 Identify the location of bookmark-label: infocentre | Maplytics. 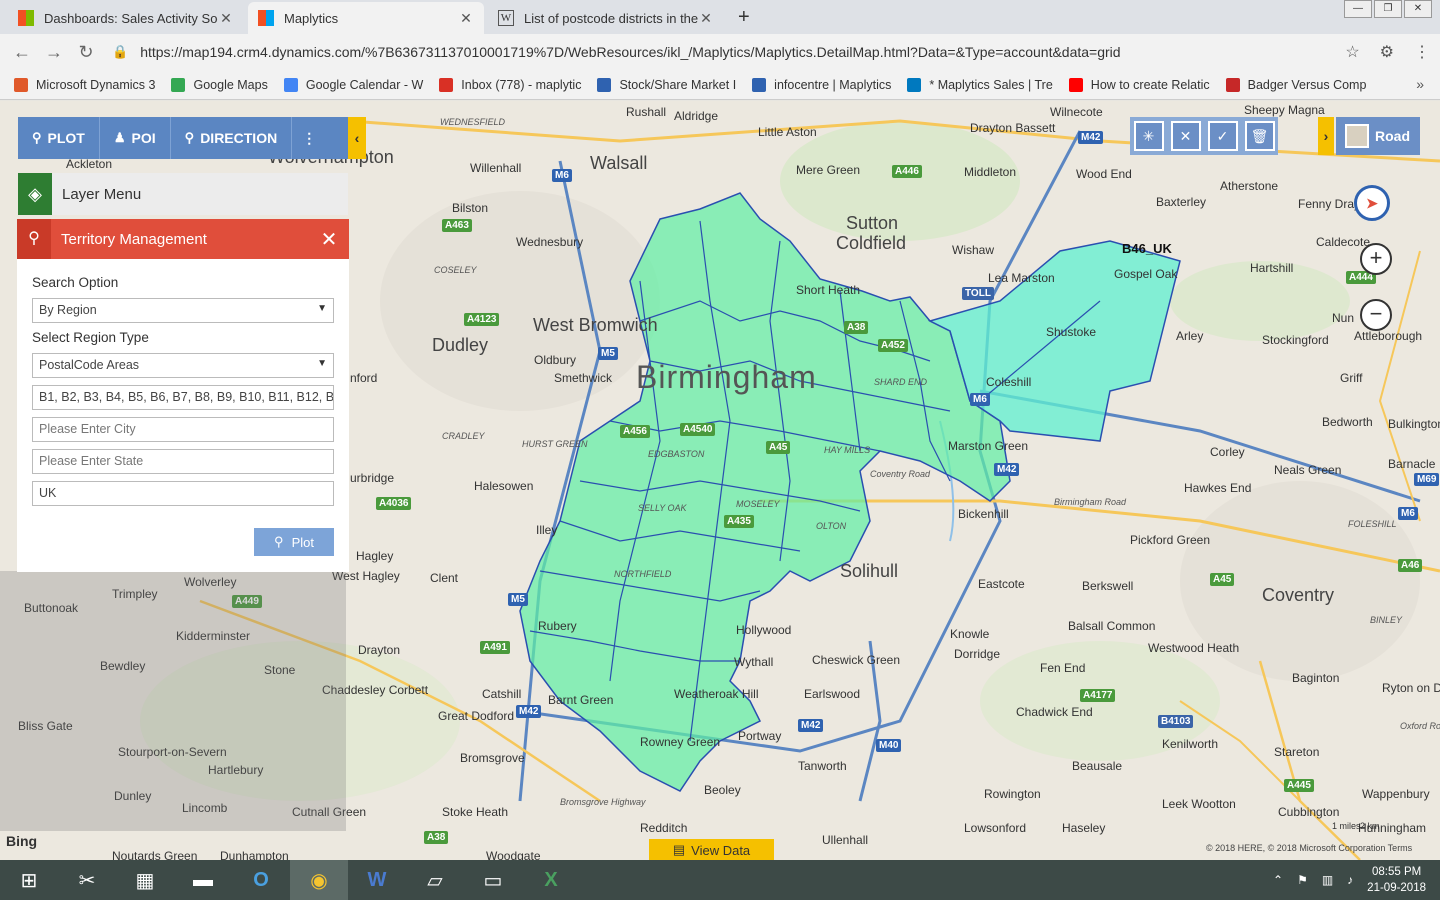
(833, 84).